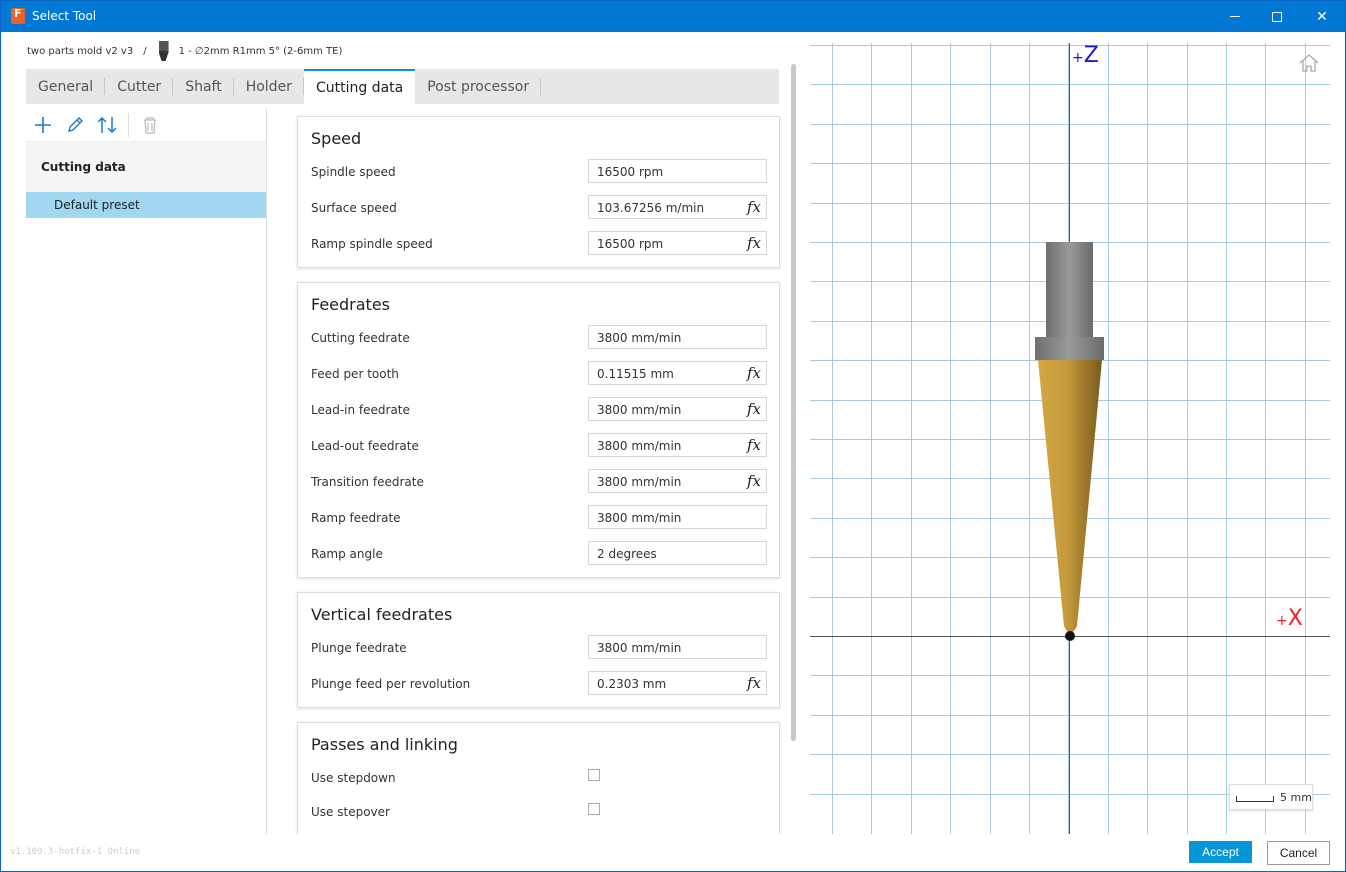  What do you see at coordinates (163, 51) in the screenshot?
I see `tool-thumbnail-icon` at bounding box center [163, 51].